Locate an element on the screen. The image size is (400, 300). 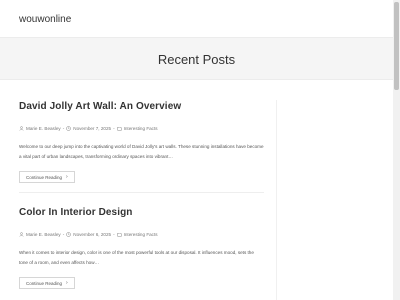
post-title-link: David Jolly Art Wall: An Overview is located at coordinates (141, 107).